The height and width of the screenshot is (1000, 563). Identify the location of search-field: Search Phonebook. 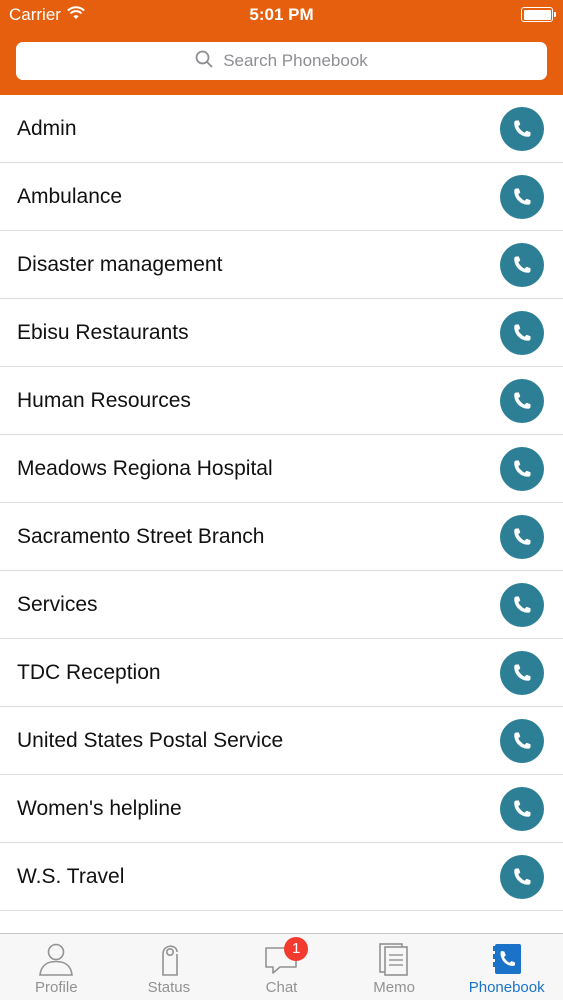
(281, 61).